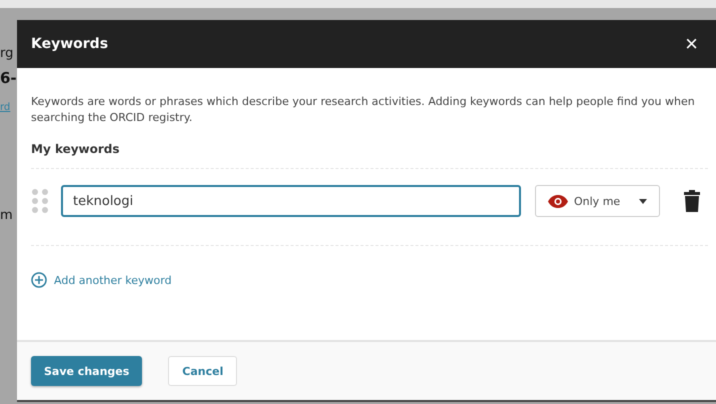 The height and width of the screenshot is (404, 716). What do you see at coordinates (8, 78) in the screenshot?
I see `background-text: 6-` at bounding box center [8, 78].